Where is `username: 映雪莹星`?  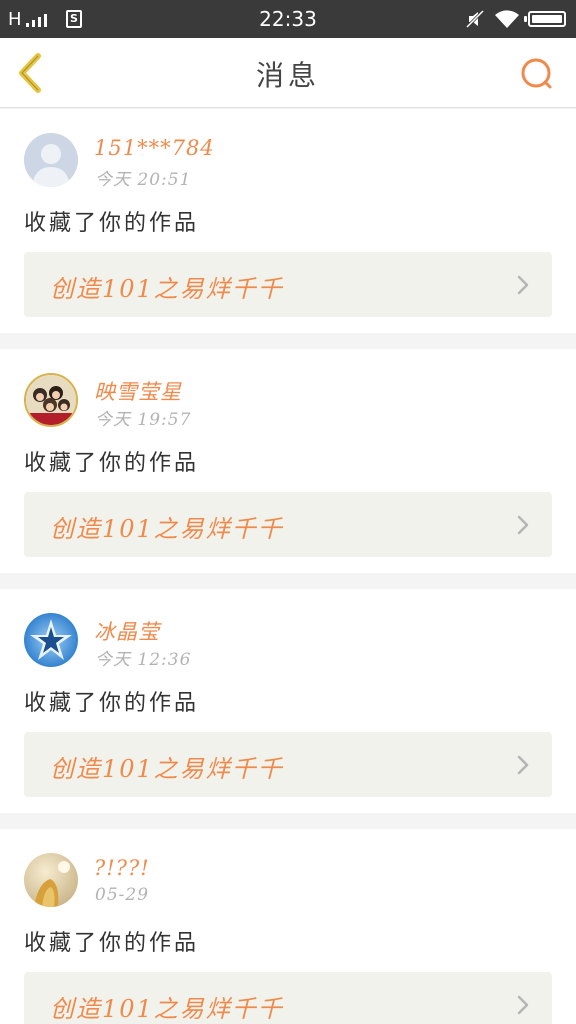 username: 映雪莹星 is located at coordinates (138, 391).